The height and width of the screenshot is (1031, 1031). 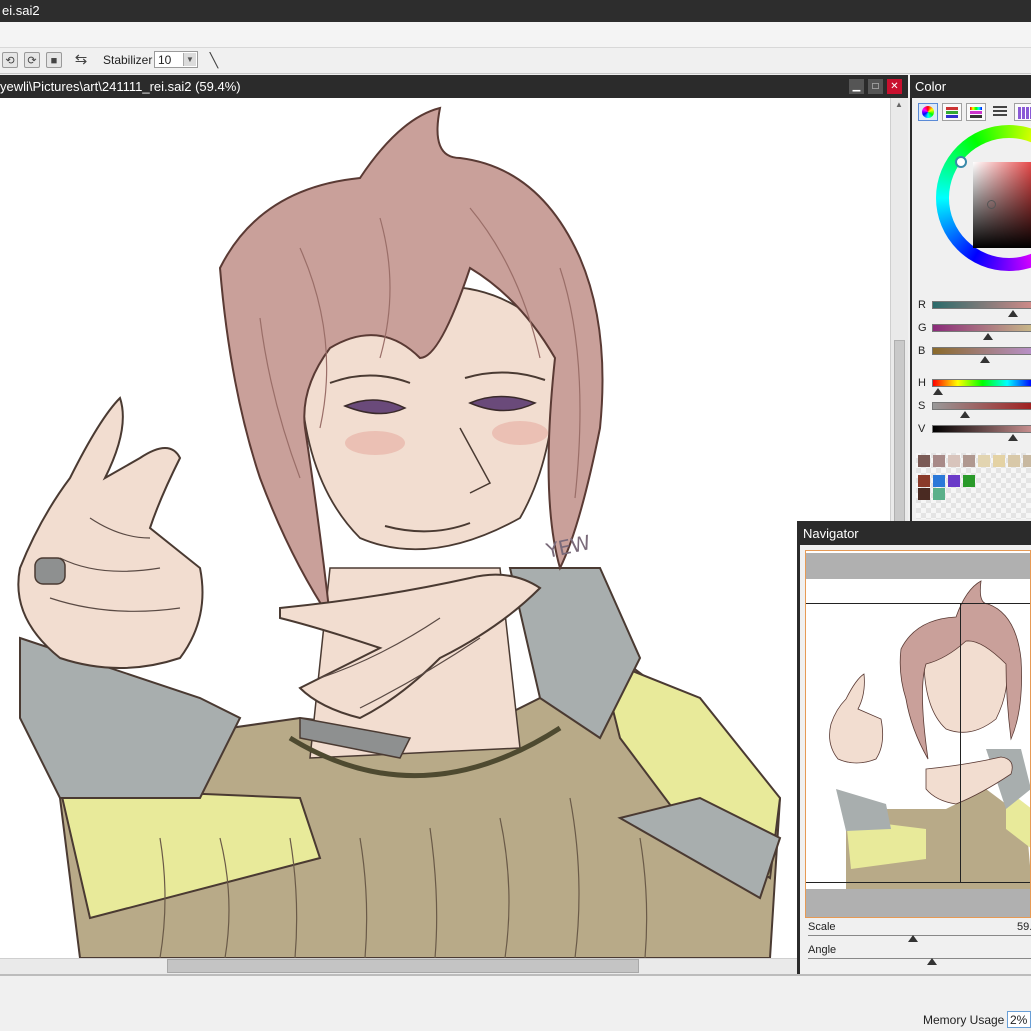 What do you see at coordinates (1002, 205) in the screenshot?
I see `saturation-value-square` at bounding box center [1002, 205].